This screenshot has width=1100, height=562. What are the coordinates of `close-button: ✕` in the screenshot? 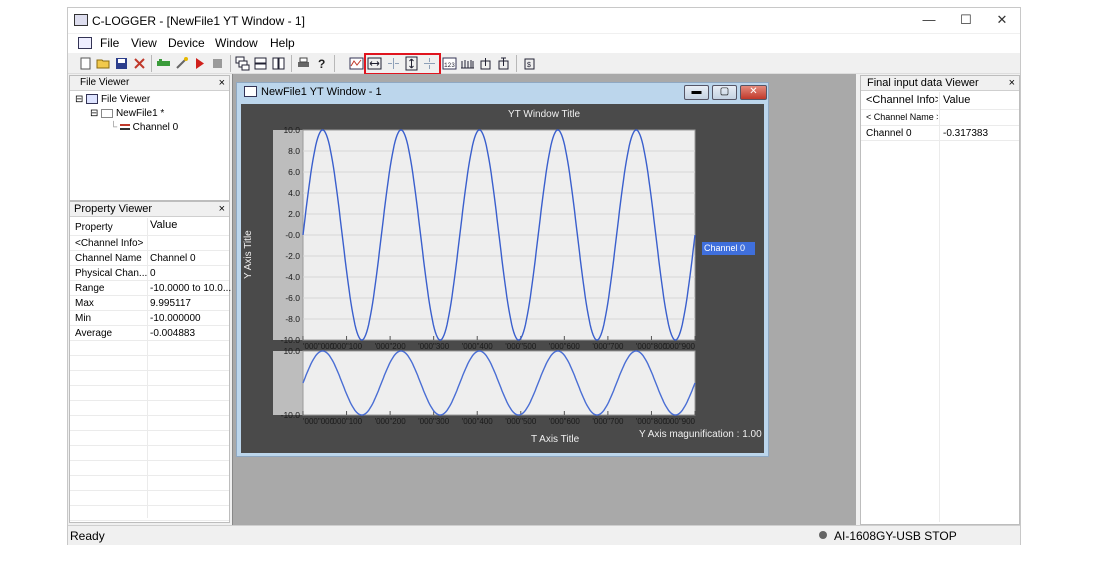 It's located at (1002, 20).